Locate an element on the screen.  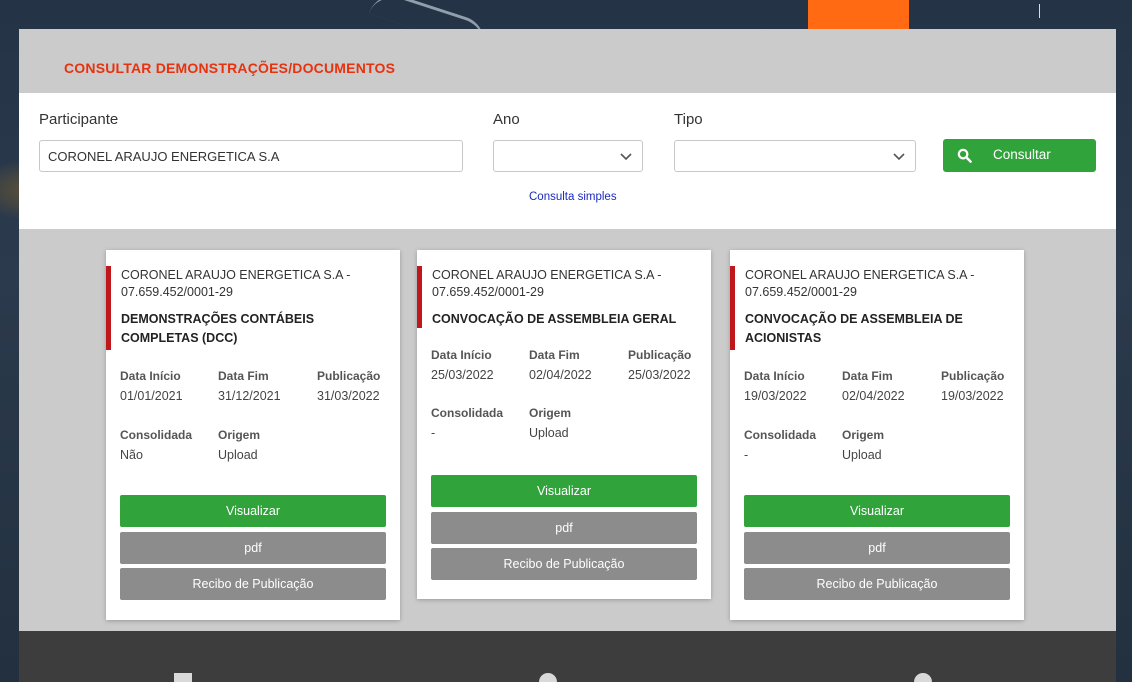
card-doc-type-line1: CONVOCAÇÃO DE ASSEMBLEIA GERAL is located at coordinates (554, 319).